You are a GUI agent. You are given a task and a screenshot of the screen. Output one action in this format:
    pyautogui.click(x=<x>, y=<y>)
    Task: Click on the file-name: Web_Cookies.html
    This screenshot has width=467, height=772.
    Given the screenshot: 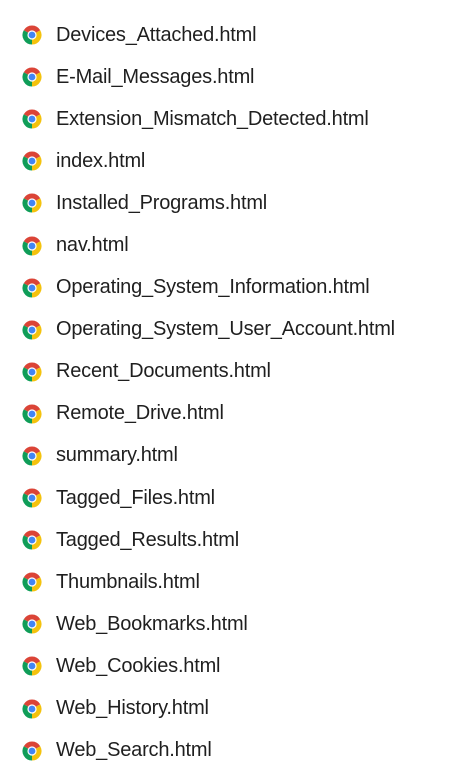 What is the action you would take?
    pyautogui.click(x=138, y=665)
    